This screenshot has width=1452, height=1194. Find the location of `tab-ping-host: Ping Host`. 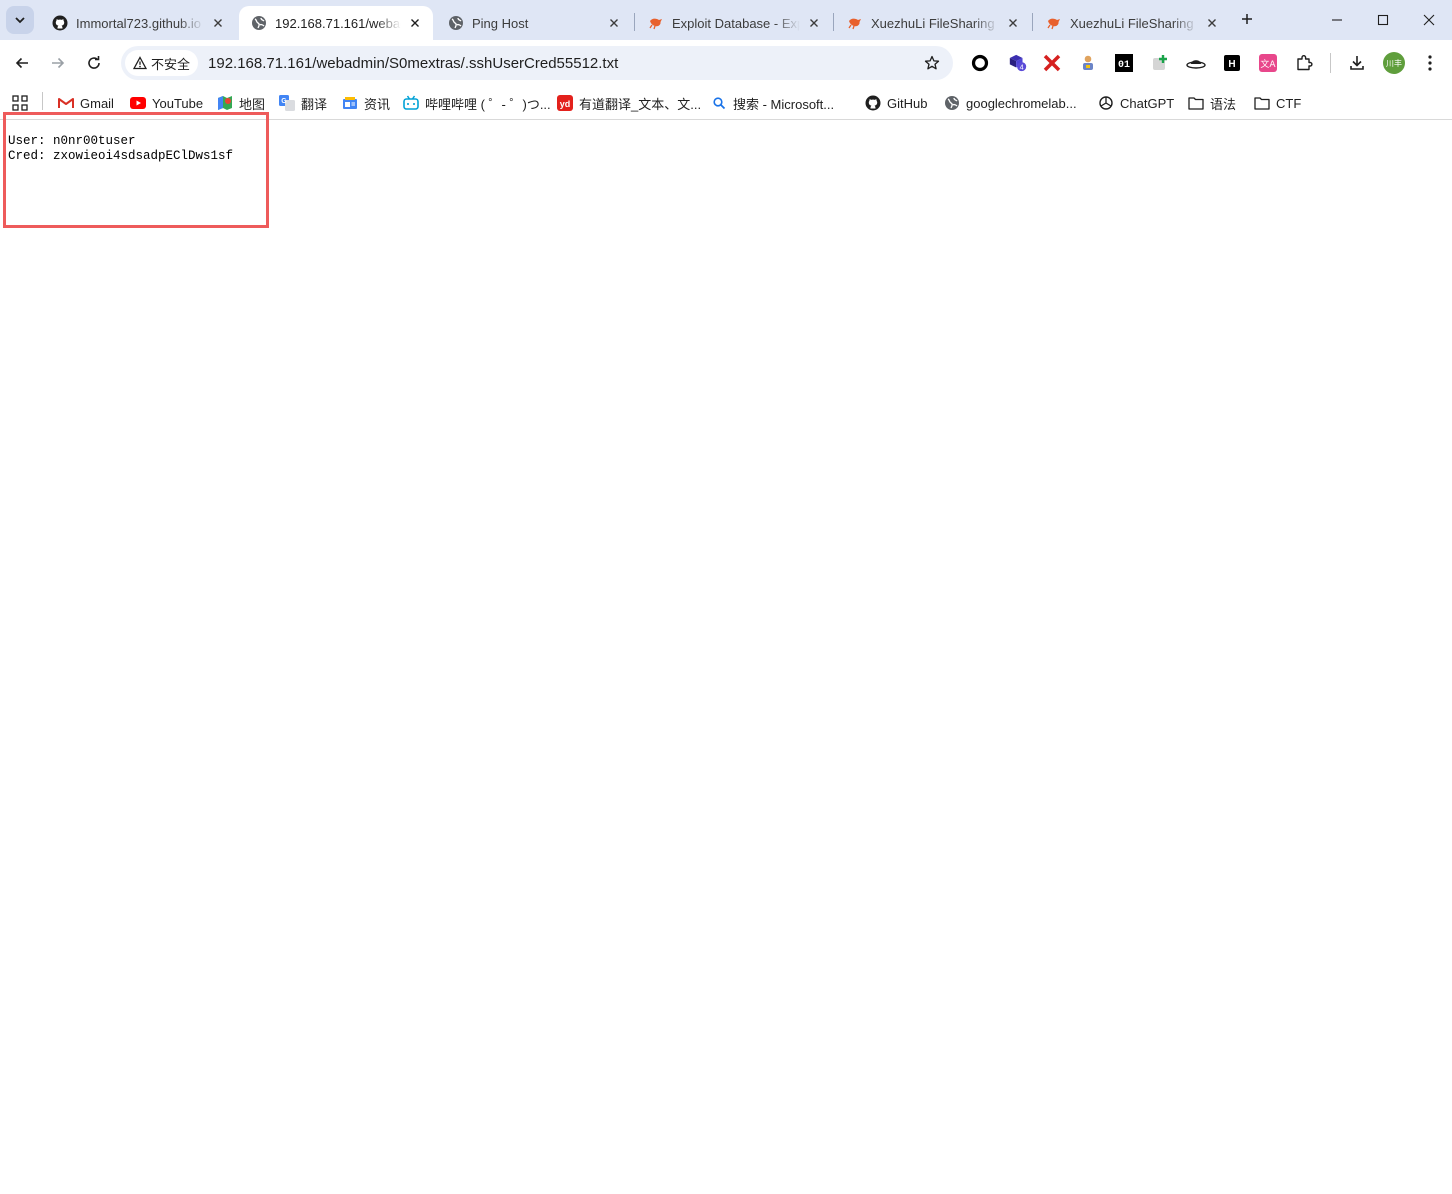

tab-ping-host: Ping Host is located at coordinates (534, 23).